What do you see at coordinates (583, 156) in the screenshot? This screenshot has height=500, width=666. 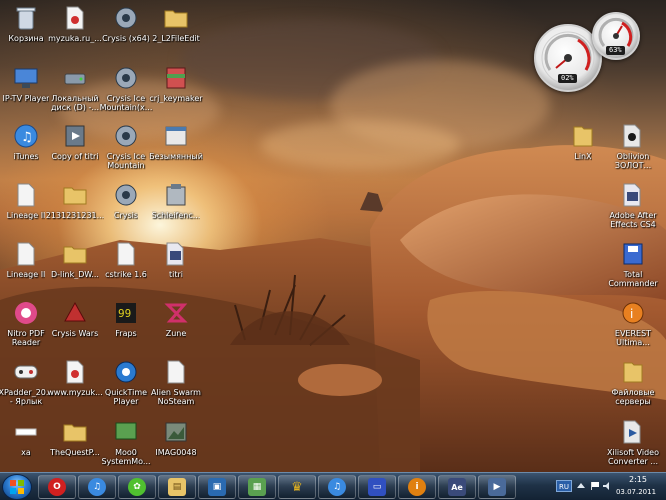 I see `icon-label: LinX` at bounding box center [583, 156].